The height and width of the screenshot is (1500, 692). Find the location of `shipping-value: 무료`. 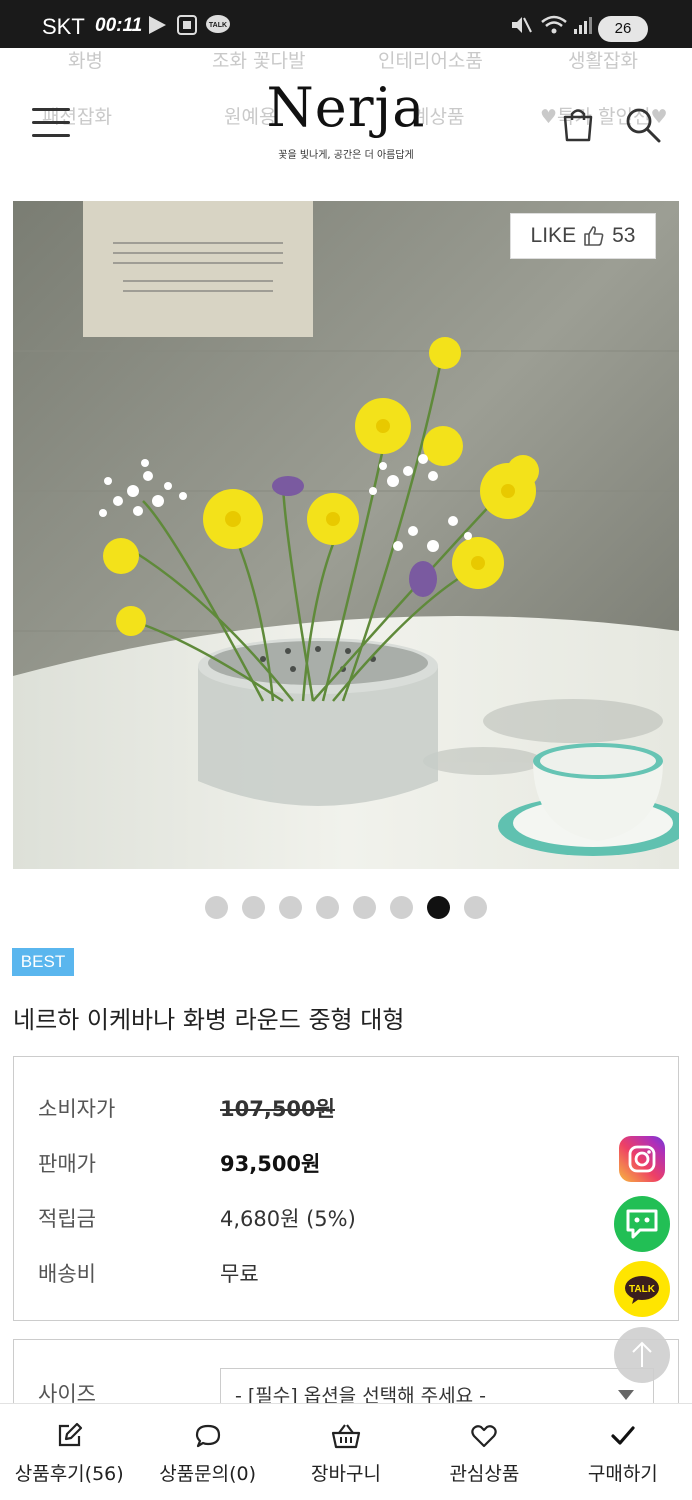

shipping-value: 무료 is located at coordinates (239, 1274).